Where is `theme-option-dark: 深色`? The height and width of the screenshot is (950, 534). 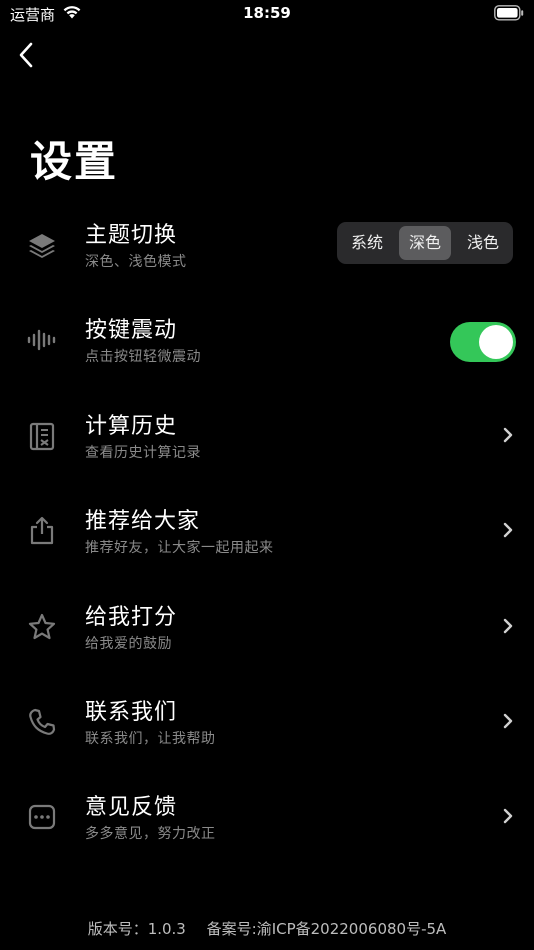
theme-option-dark: 深色 is located at coordinates (425, 243).